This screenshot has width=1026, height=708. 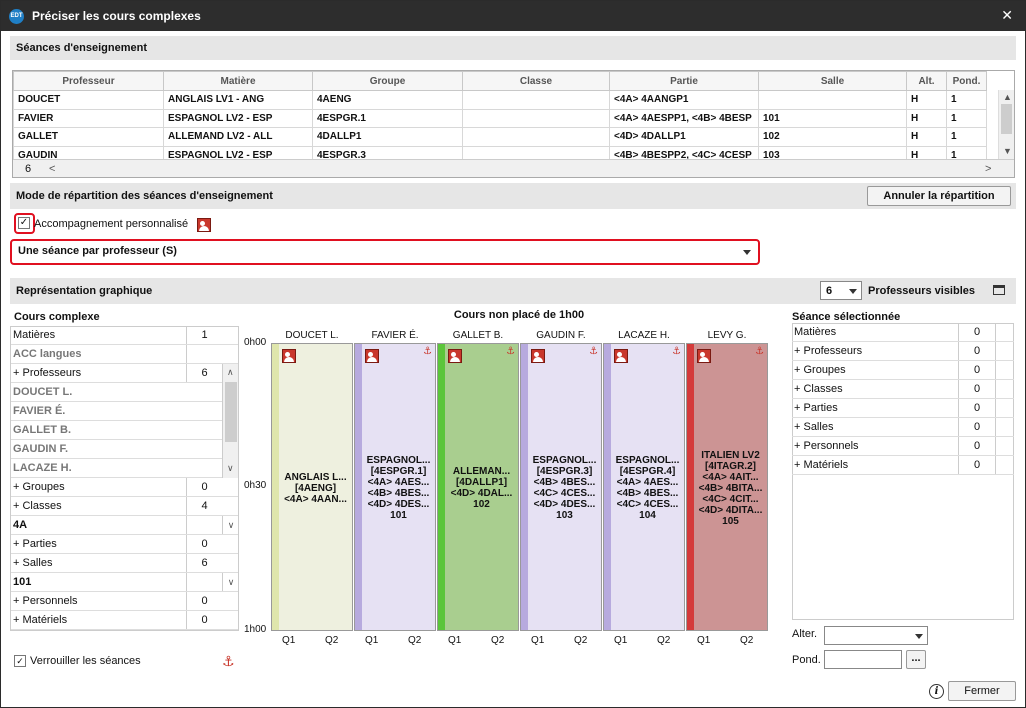 What do you see at coordinates (1007, 15) in the screenshot?
I see `close-icon: ✕` at bounding box center [1007, 15].